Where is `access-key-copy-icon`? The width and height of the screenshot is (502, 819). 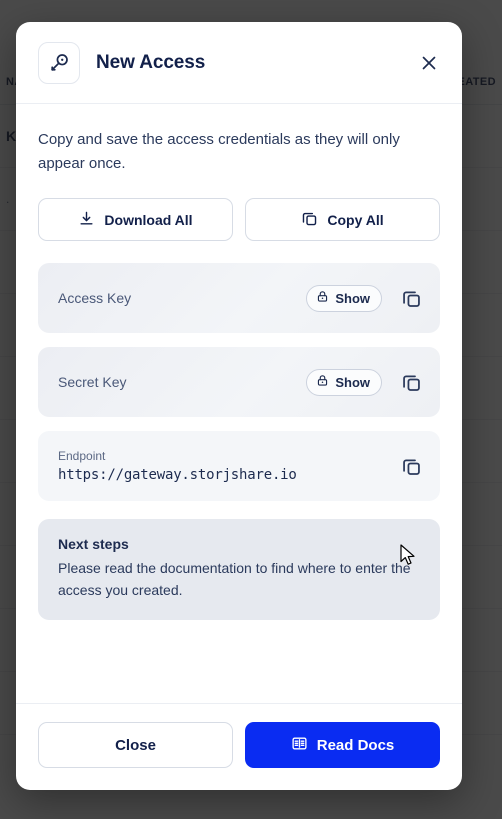 access-key-copy-icon is located at coordinates (411, 298).